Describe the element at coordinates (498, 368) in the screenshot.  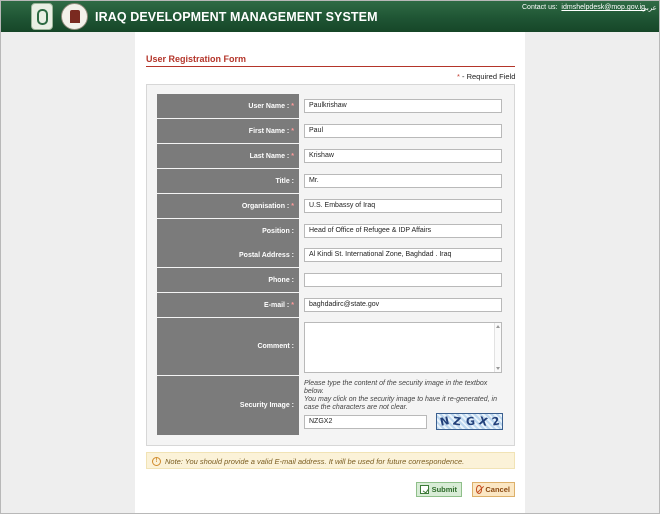
I see `scroll-down-arrow-icon` at that location.